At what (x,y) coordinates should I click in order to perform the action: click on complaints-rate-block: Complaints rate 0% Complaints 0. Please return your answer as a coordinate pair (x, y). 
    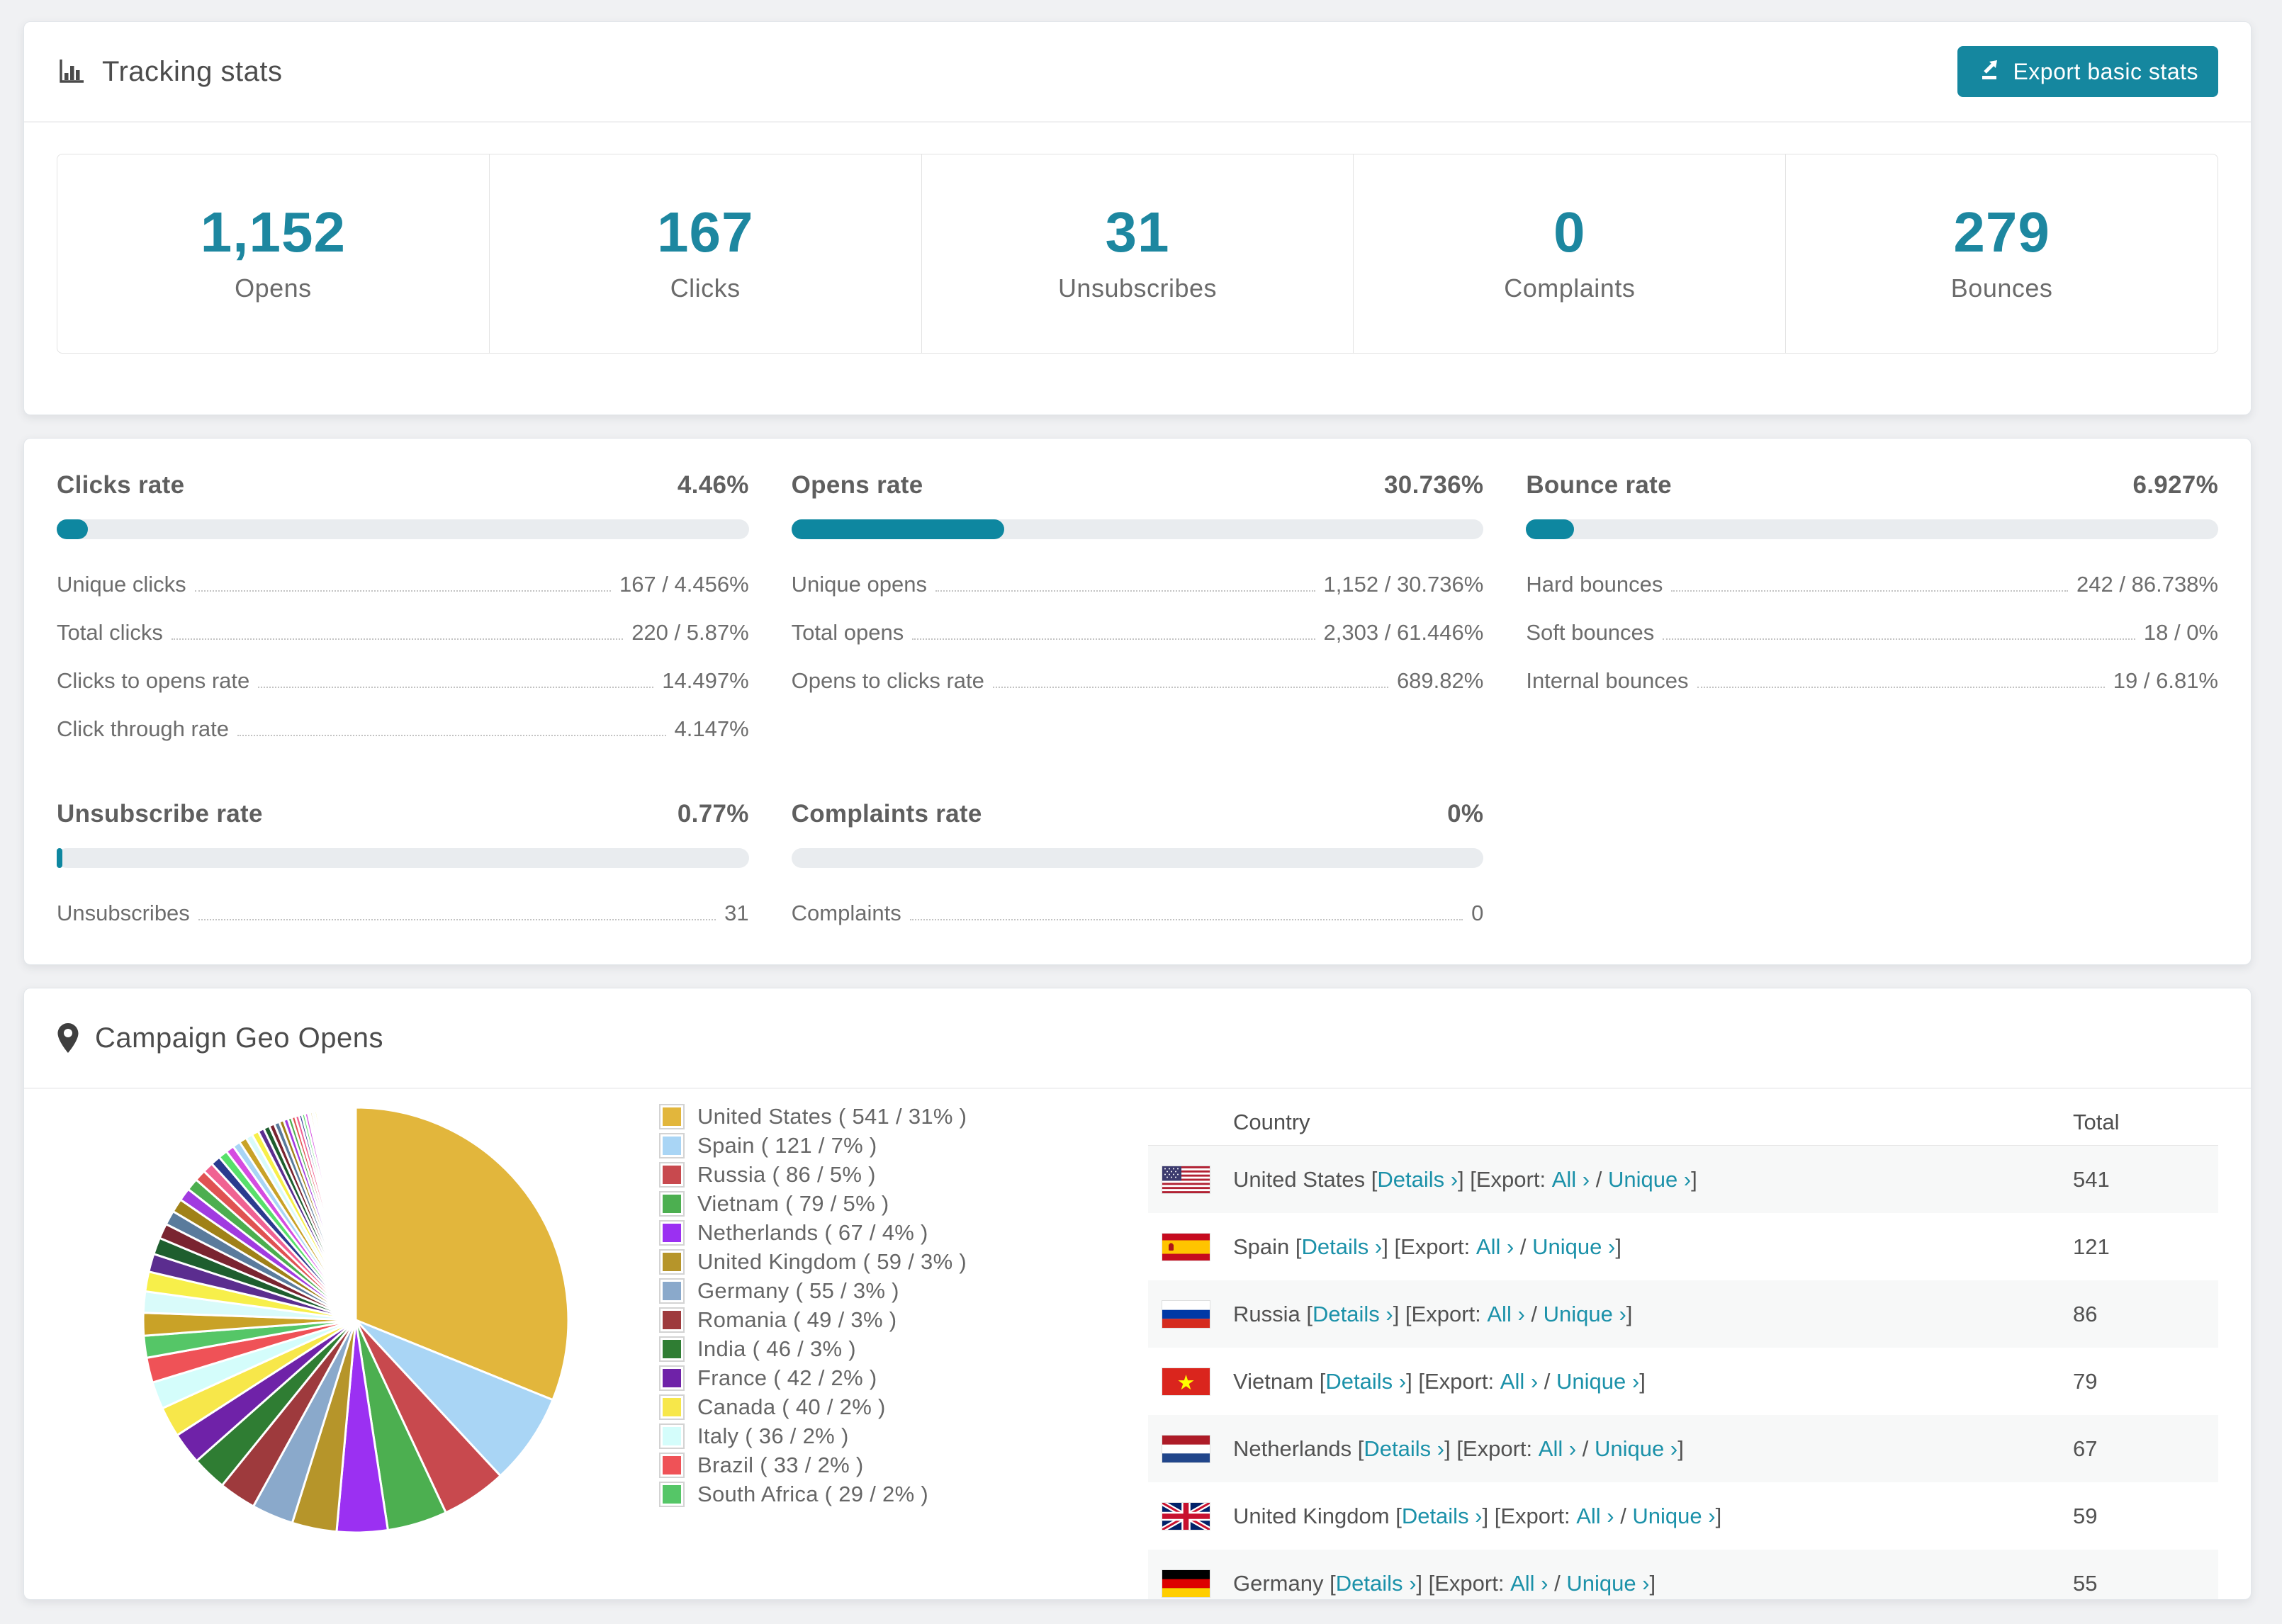
    Looking at the image, I should click on (1138, 869).